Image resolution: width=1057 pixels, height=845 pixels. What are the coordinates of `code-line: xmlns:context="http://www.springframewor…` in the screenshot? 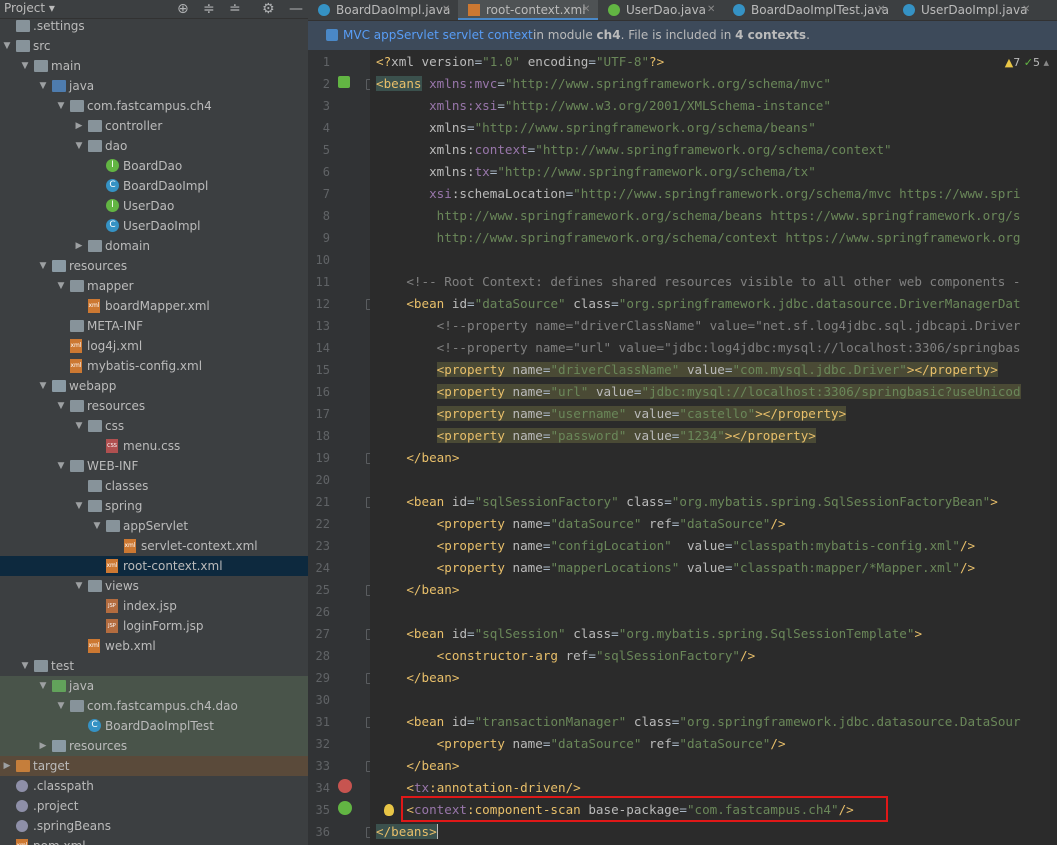 It's located at (634, 150).